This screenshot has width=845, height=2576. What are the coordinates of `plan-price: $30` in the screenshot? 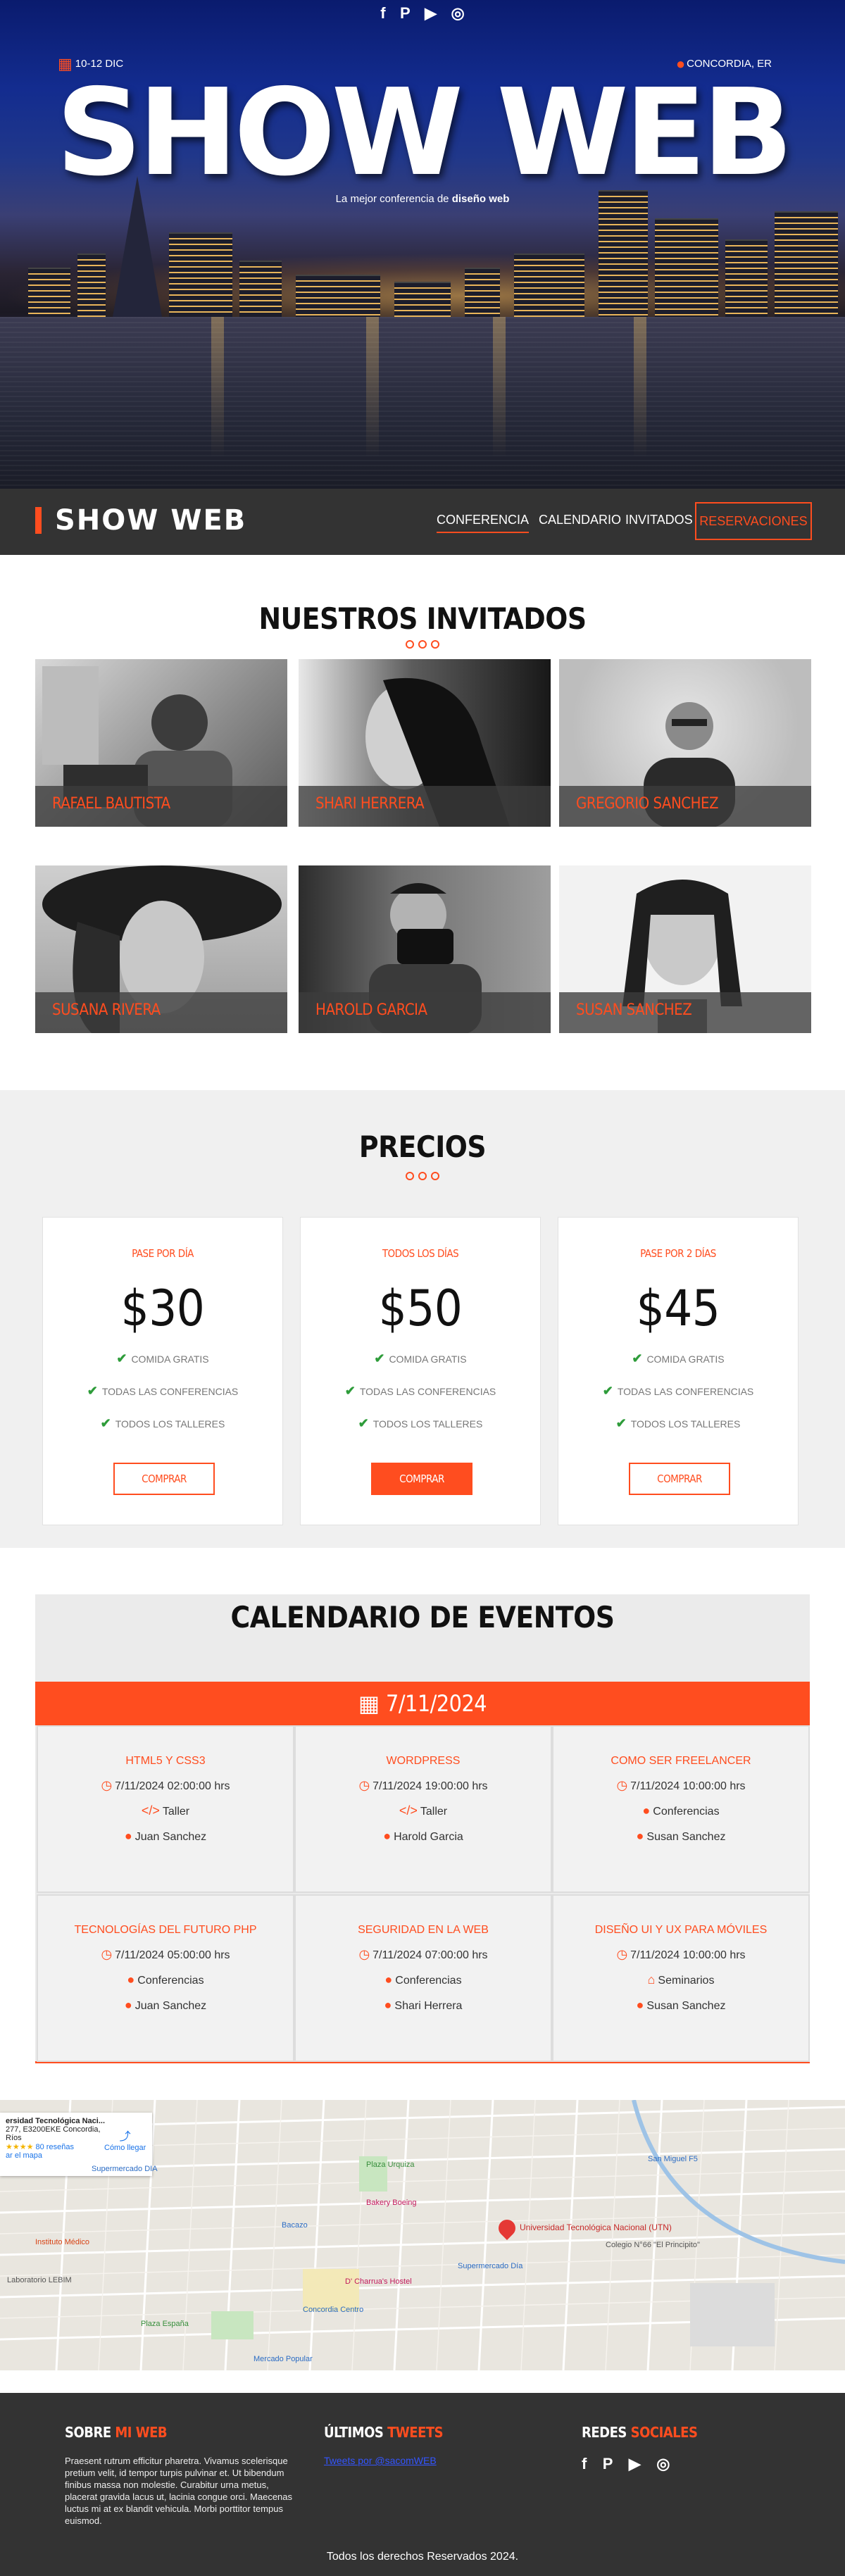 It's located at (162, 1308).